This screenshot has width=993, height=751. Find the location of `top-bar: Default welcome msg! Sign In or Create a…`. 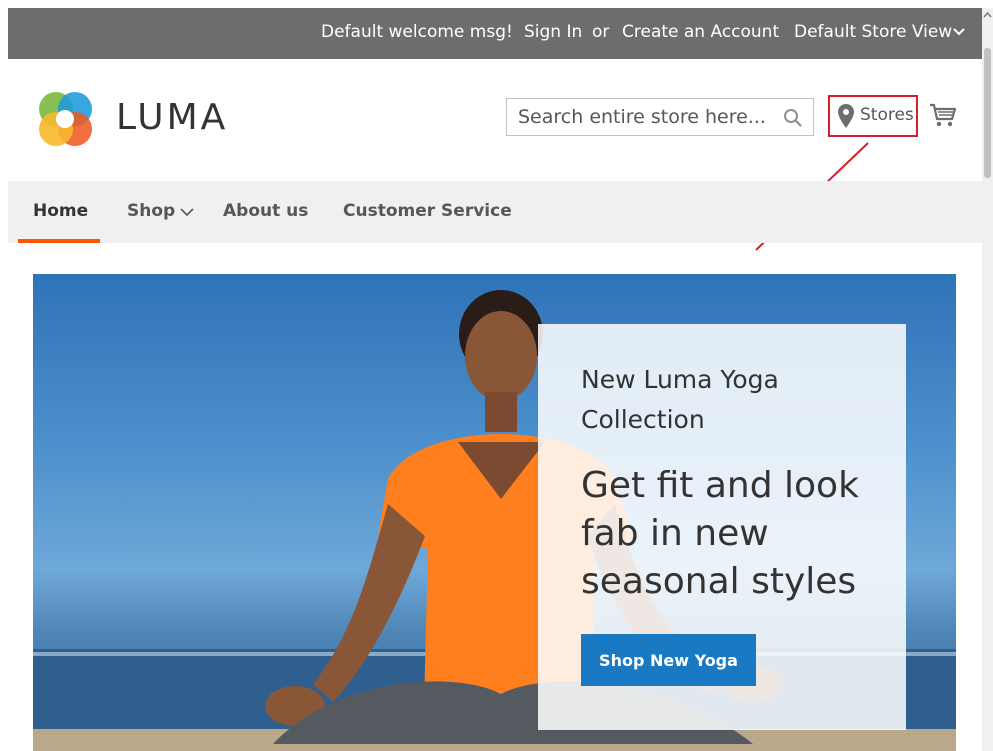

top-bar: Default welcome msg! Sign In or Create a… is located at coordinates (495, 33).